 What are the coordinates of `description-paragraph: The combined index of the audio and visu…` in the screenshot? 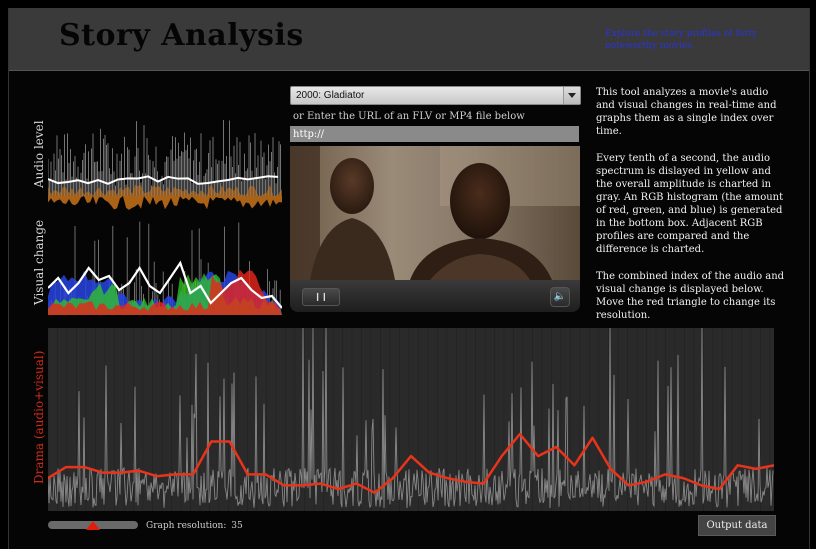 It's located at (690, 296).